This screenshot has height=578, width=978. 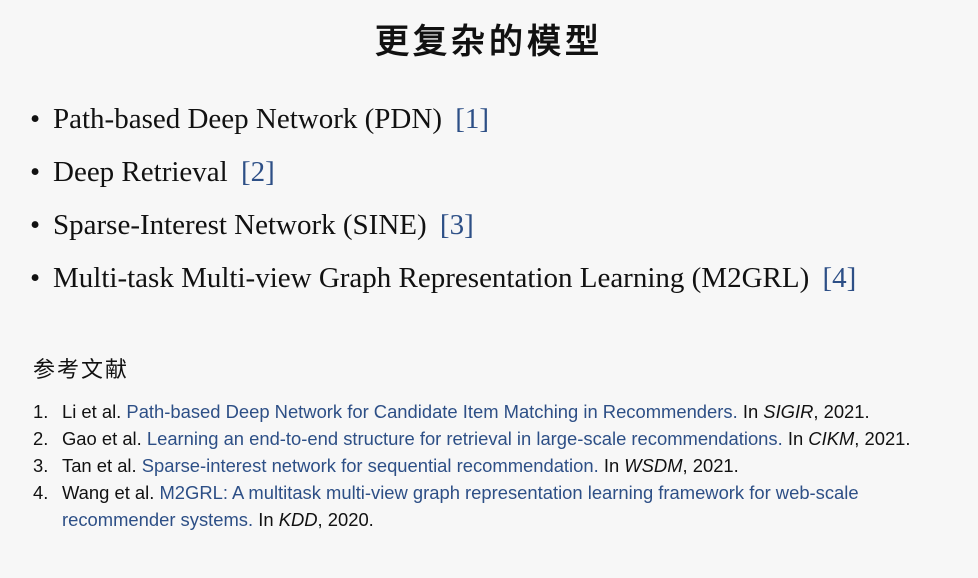 I want to click on reference-venue: KDD, so click(x=298, y=519).